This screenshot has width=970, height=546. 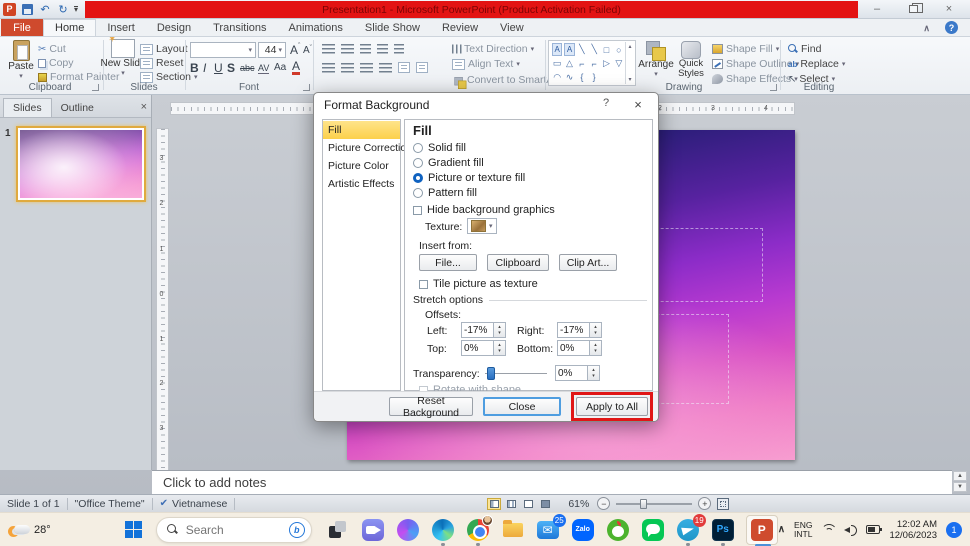 I want to click on underline-button: U, so click(x=218, y=68).